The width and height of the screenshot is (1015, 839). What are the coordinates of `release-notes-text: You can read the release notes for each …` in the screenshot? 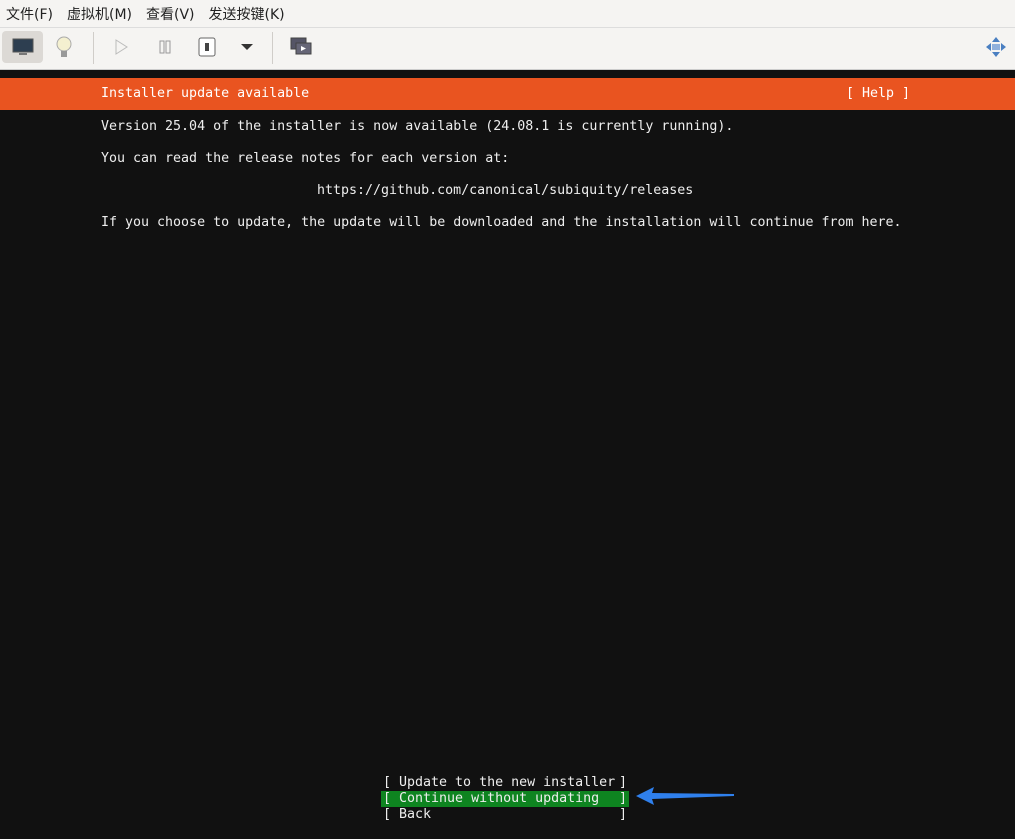 It's located at (305, 158).